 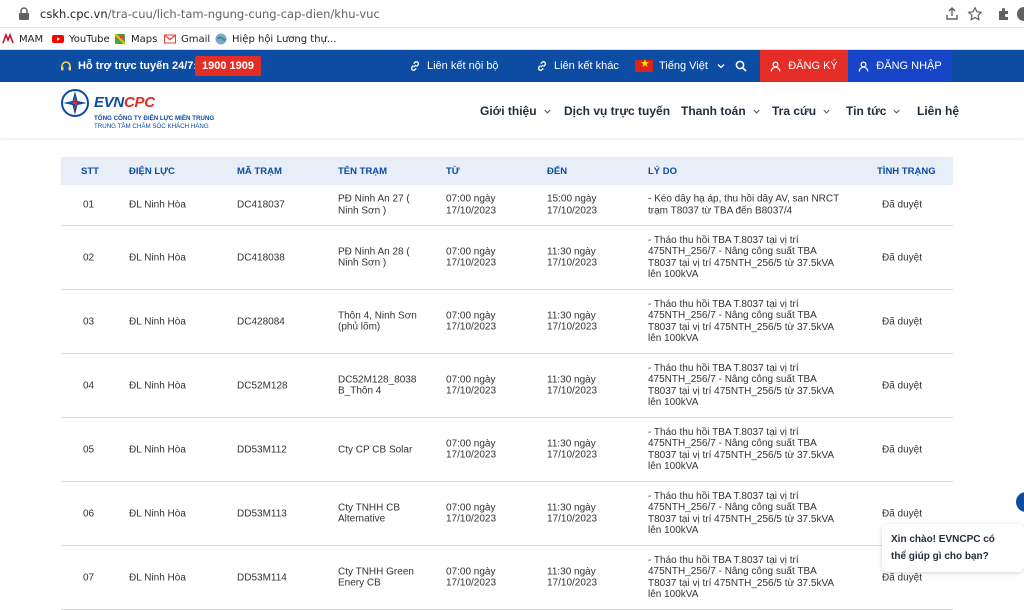 I want to click on cell-line: DC52M128_8038, so click(x=377, y=379).